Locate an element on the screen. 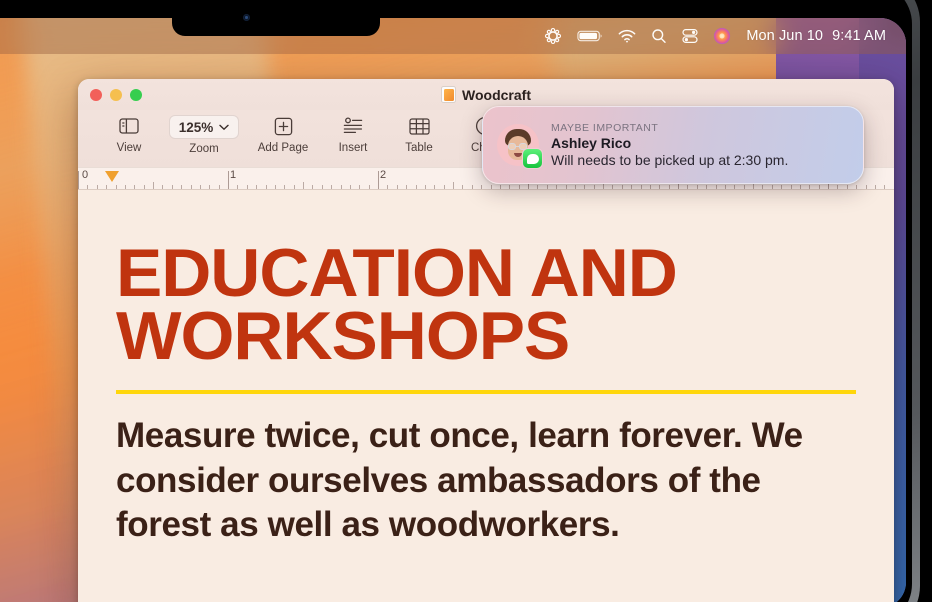  chevron-down-icon is located at coordinates (224, 127).